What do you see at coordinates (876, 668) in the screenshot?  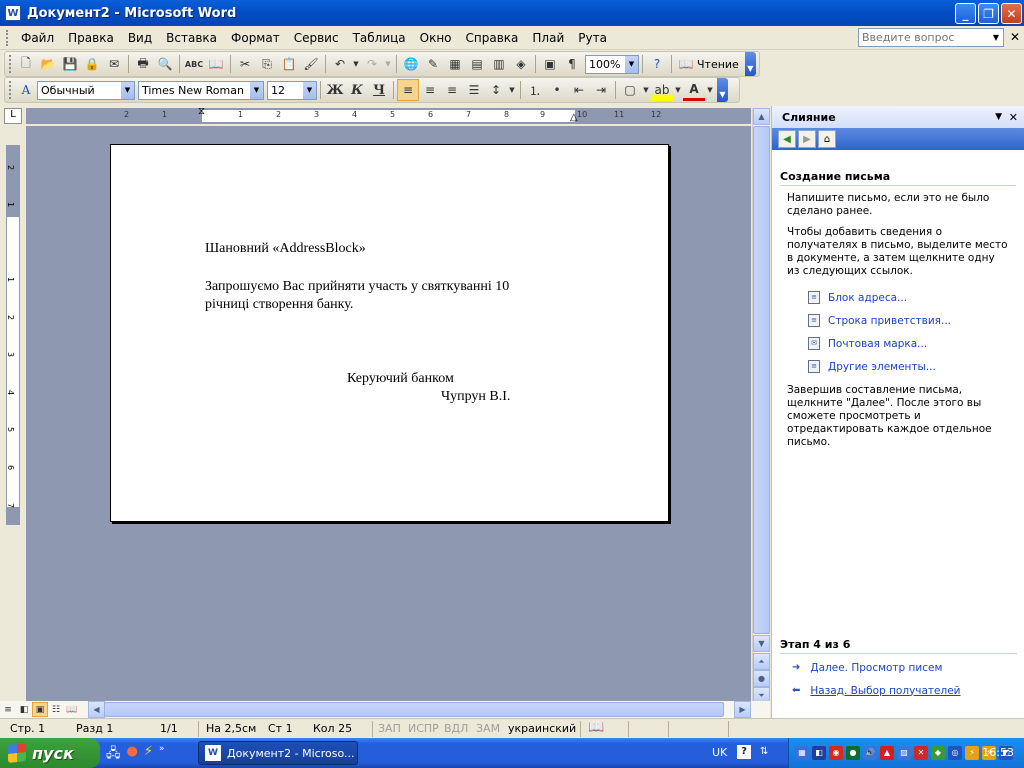 I see `next-step-label: Далее. Просмотр писем` at bounding box center [876, 668].